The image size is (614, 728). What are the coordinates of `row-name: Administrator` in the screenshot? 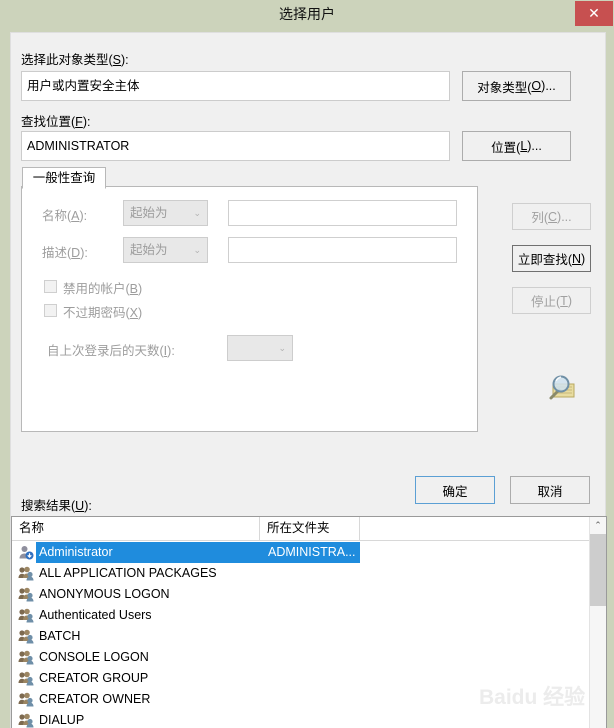 It's located at (76, 552).